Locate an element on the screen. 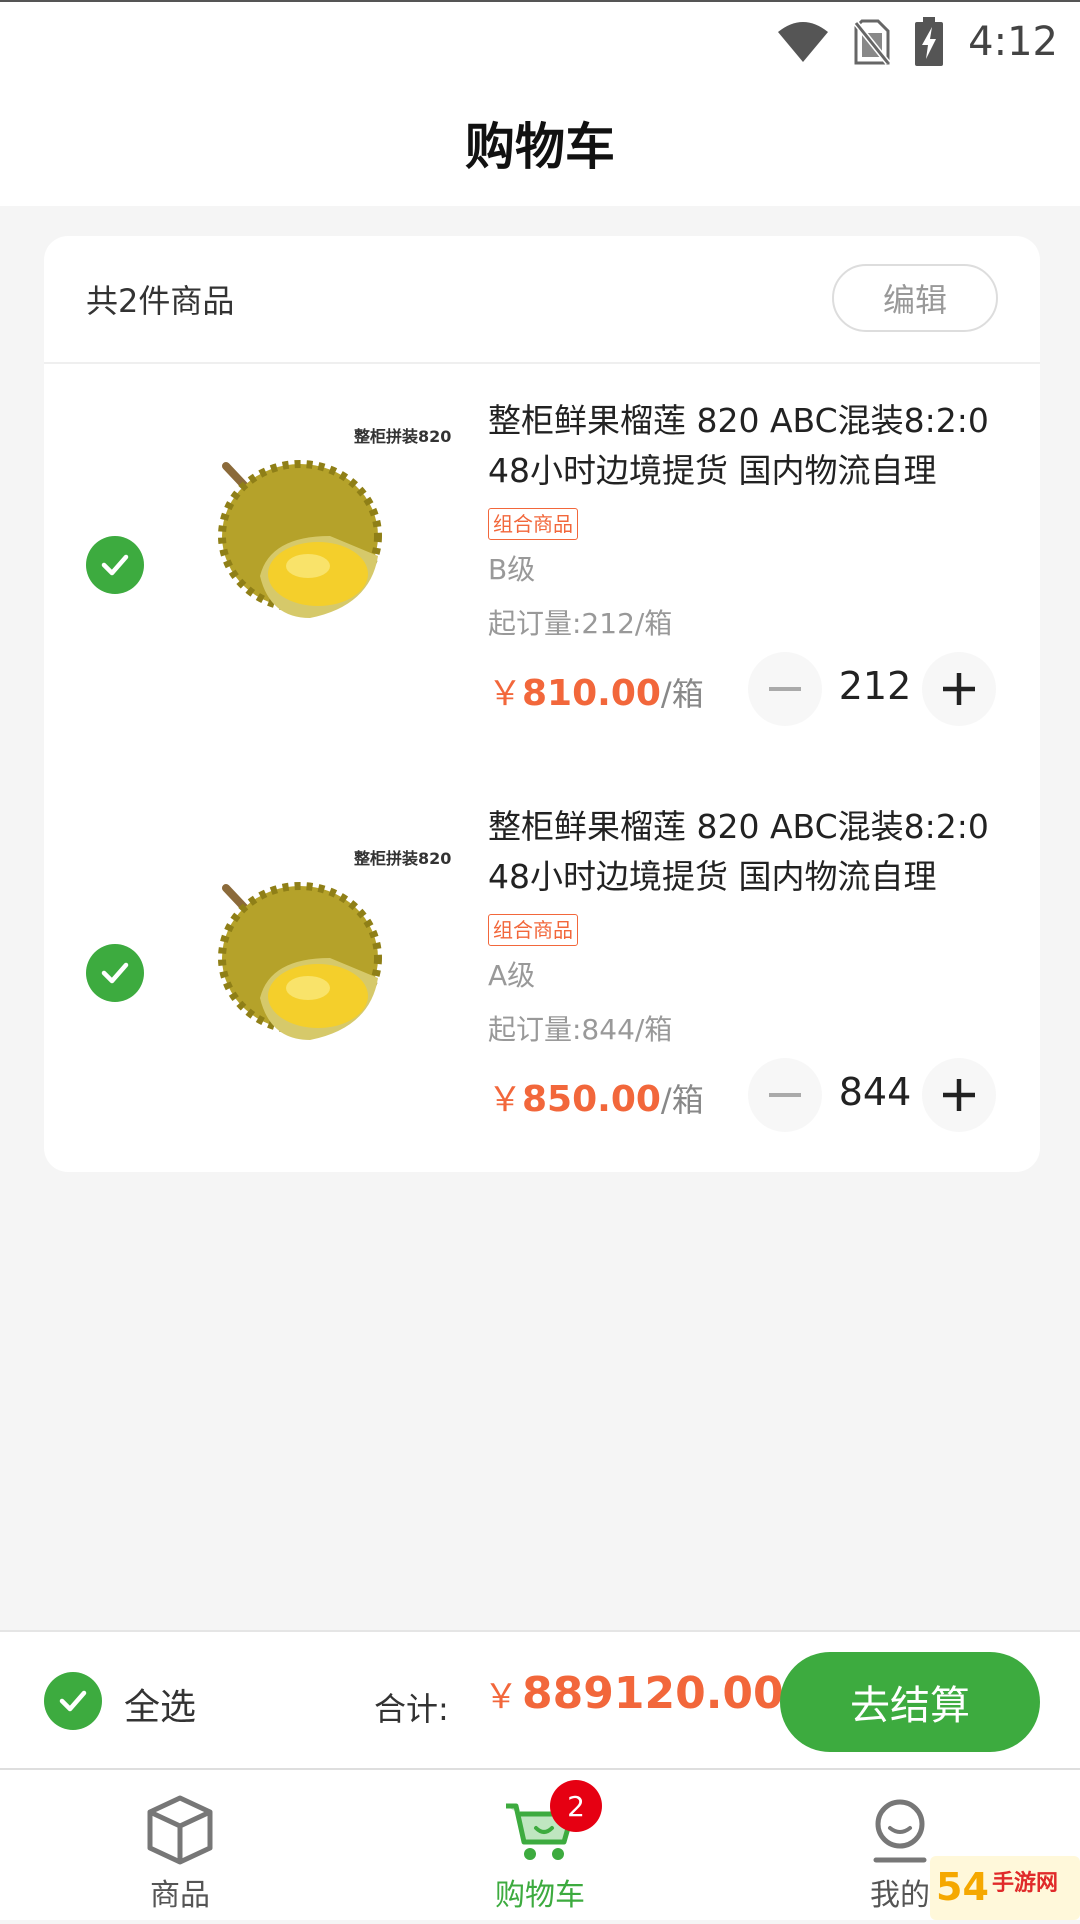 The height and width of the screenshot is (1924, 1080). select-all-label: 全选 is located at coordinates (160, 1704).